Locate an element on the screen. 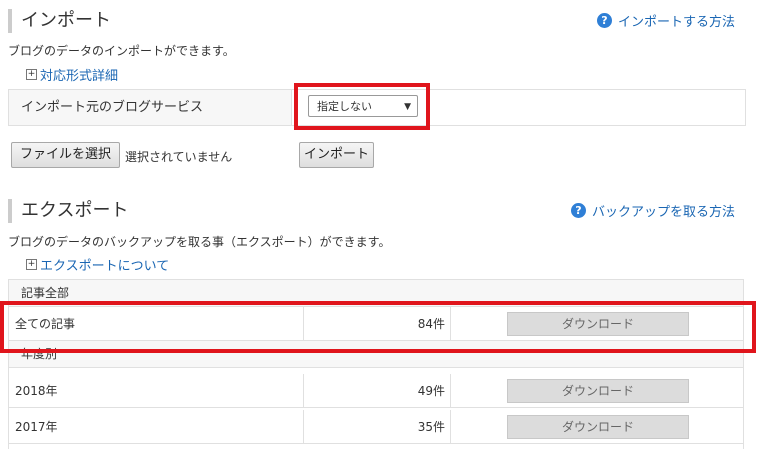  export-about-link: + エクスポートについて is located at coordinates (97, 264).